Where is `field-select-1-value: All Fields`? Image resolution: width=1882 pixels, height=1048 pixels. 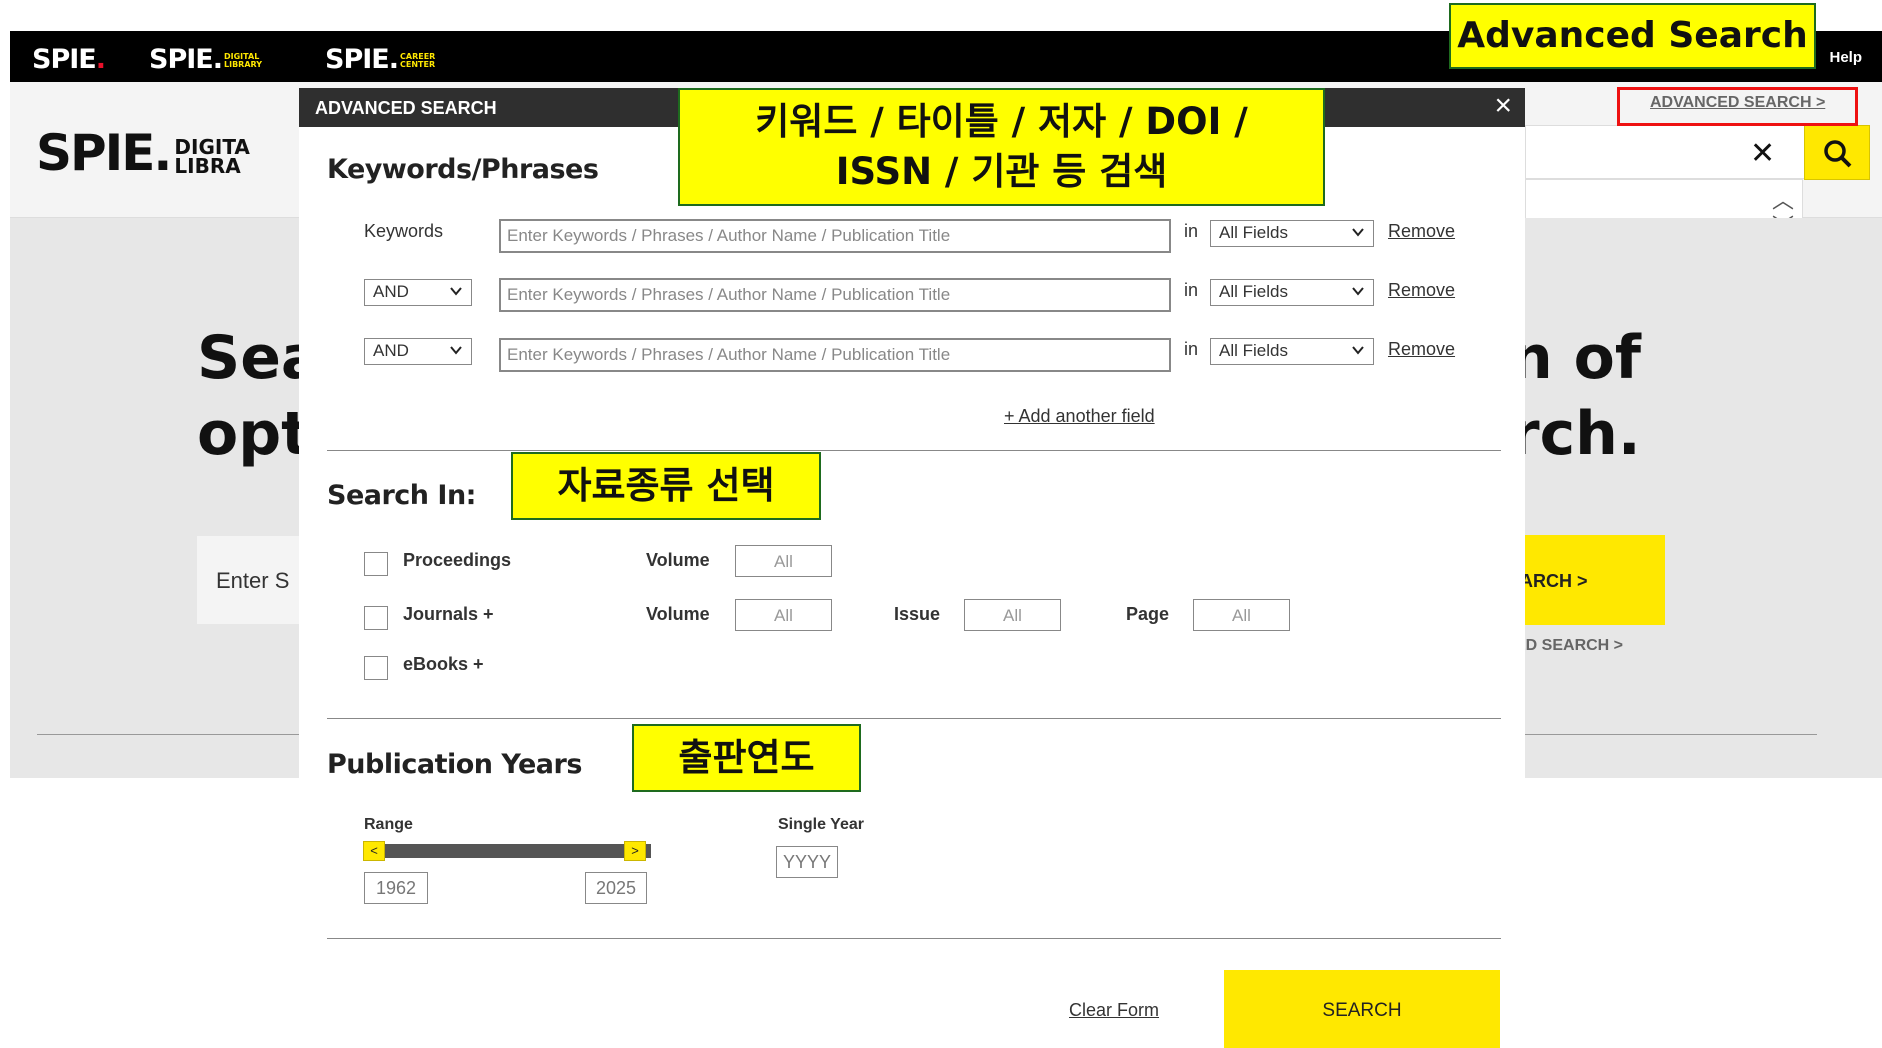 field-select-1-value: All Fields is located at coordinates (1253, 232).